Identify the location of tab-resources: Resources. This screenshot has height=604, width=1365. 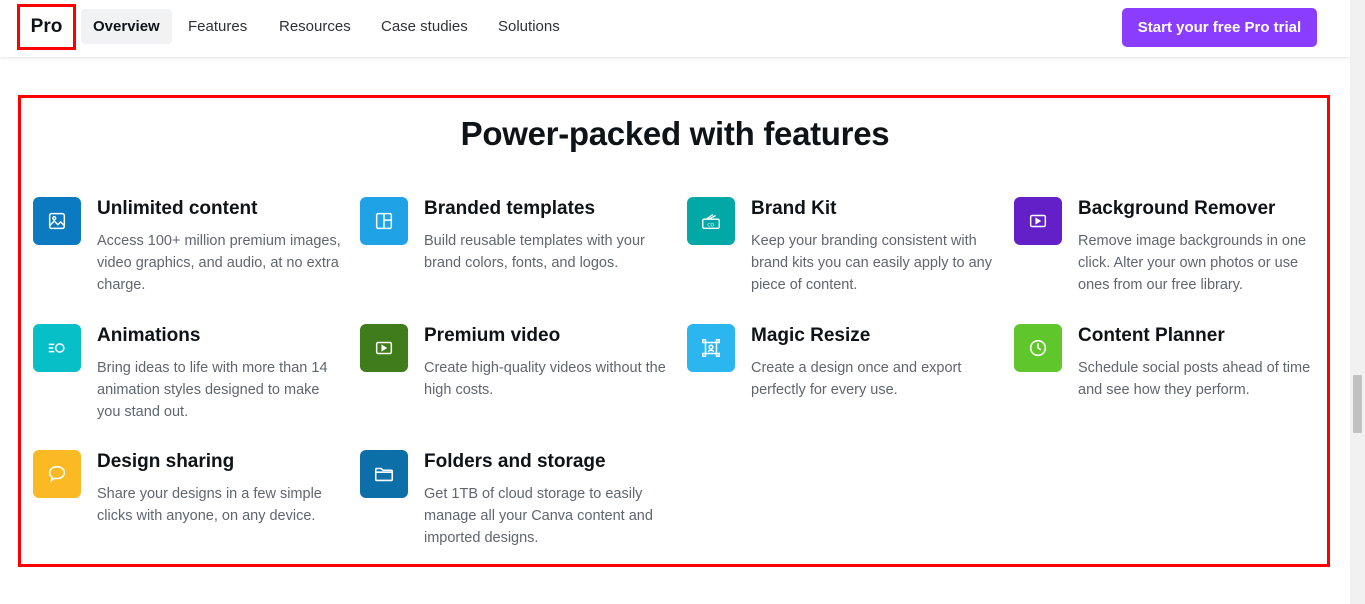
(315, 26).